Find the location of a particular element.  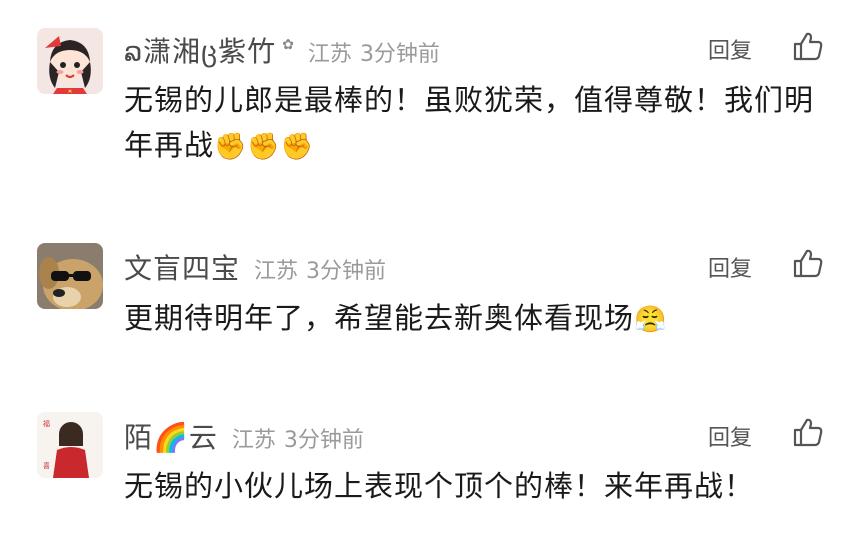

flower-badge-icon: ✿ is located at coordinates (288, 45).